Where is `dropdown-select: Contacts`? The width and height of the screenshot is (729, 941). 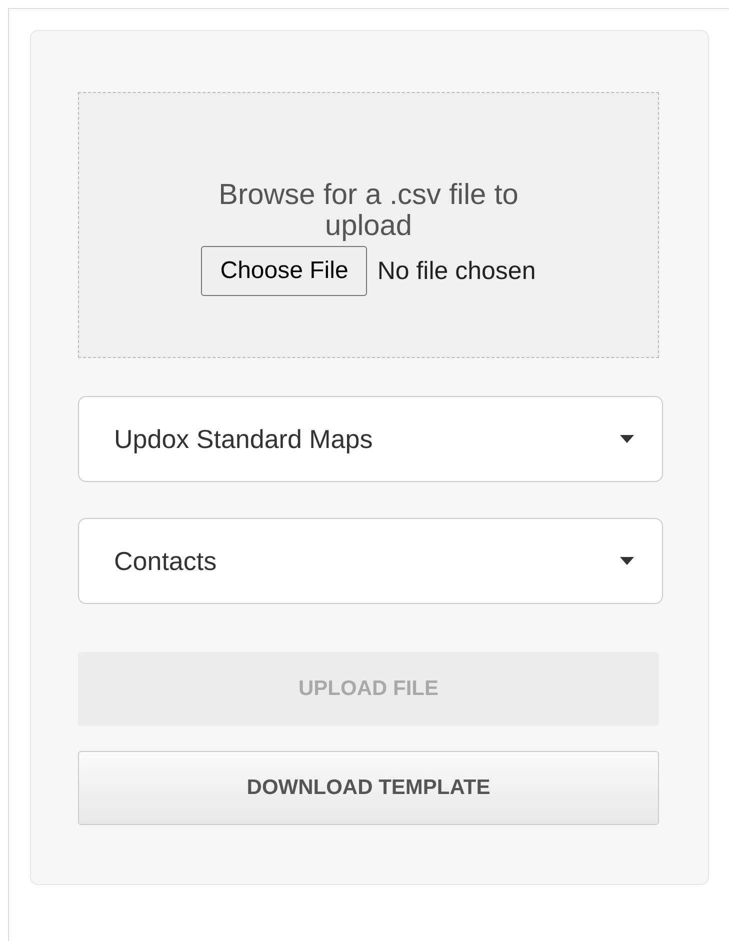 dropdown-select: Contacts is located at coordinates (370, 561).